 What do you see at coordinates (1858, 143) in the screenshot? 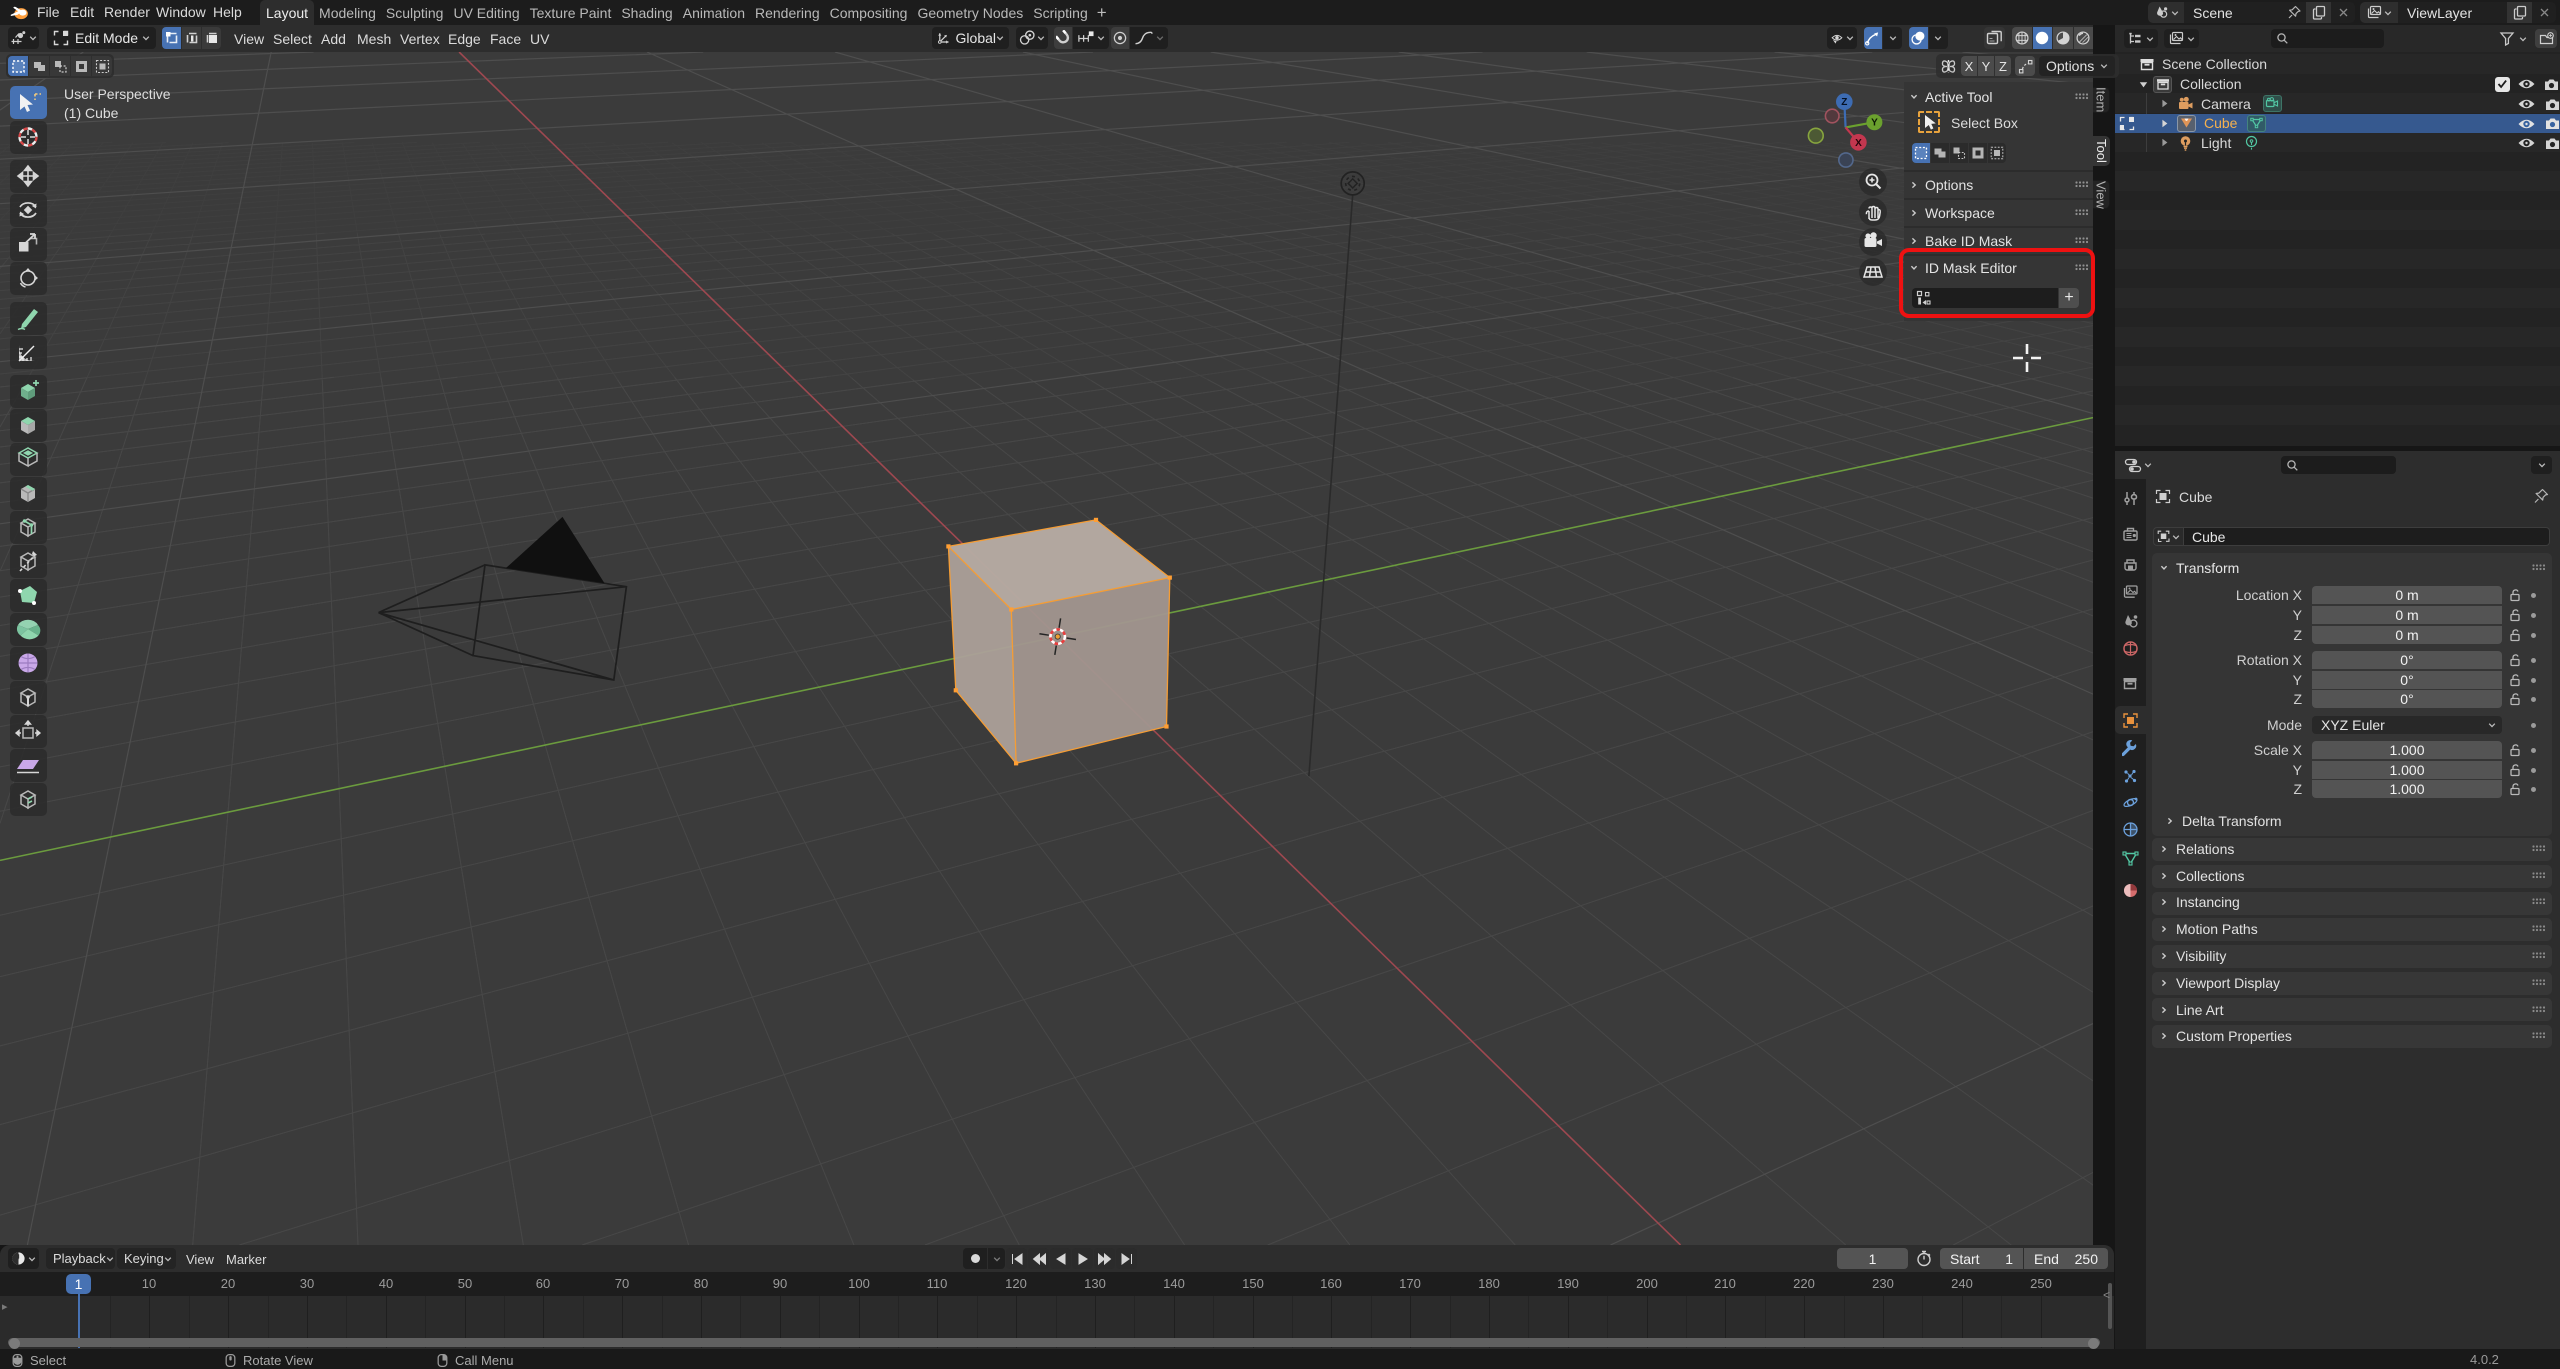
I see `svg-text: X` at bounding box center [1858, 143].